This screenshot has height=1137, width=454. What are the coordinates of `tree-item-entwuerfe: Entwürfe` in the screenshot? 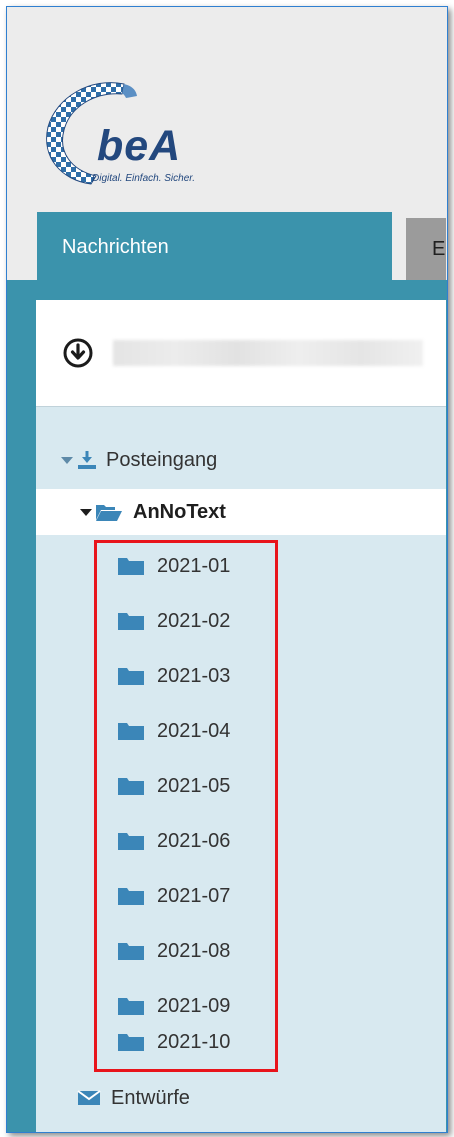 It's located at (133, 1098).